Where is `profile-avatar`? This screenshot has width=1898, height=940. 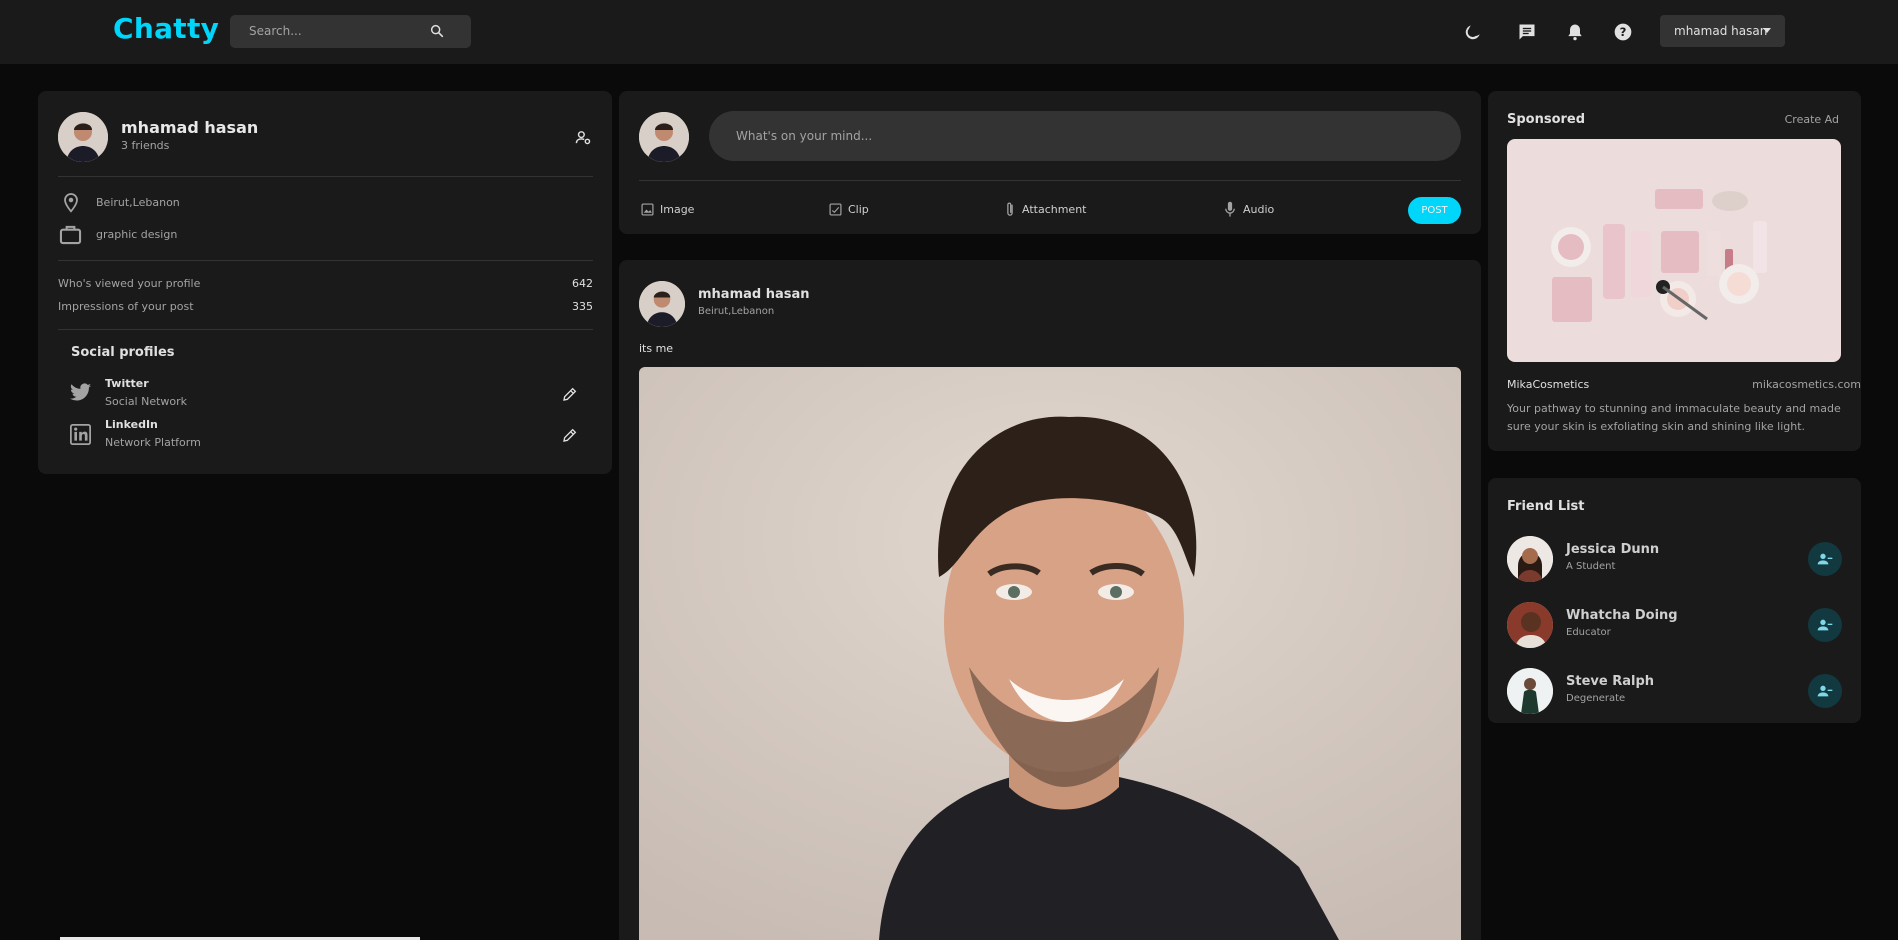 profile-avatar is located at coordinates (83, 137).